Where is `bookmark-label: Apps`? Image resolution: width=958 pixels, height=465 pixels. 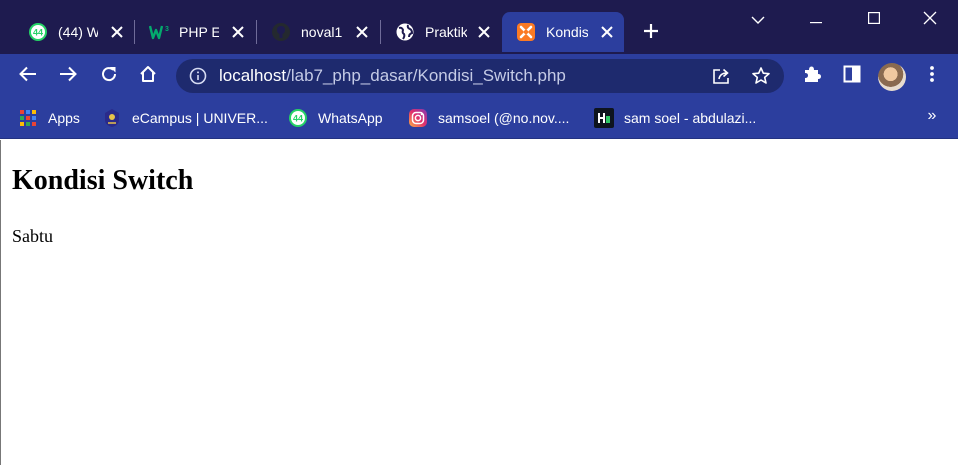 bookmark-label: Apps is located at coordinates (64, 118).